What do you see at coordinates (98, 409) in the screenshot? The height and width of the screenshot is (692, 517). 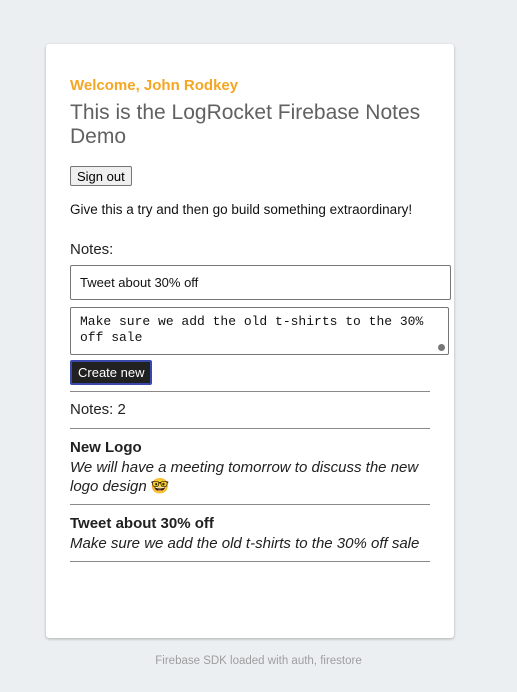 I see `notes-count: Notes: 2` at bounding box center [98, 409].